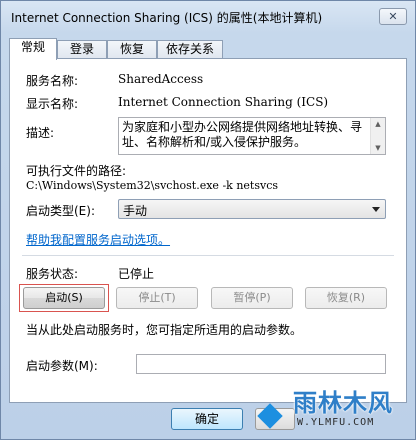  Describe the element at coordinates (252, 298) in the screenshot. I see `pause-button: 暂停(P)` at that location.